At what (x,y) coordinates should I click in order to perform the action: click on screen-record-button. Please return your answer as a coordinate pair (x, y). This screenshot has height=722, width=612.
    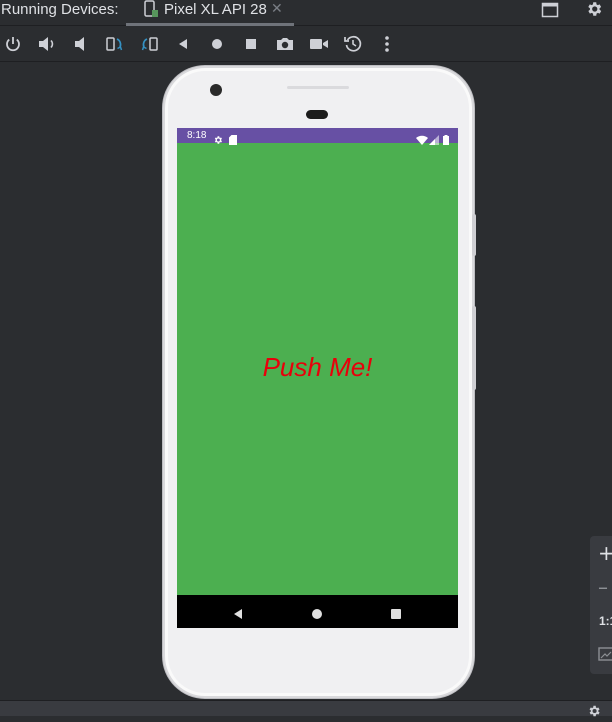
    Looking at the image, I should click on (319, 44).